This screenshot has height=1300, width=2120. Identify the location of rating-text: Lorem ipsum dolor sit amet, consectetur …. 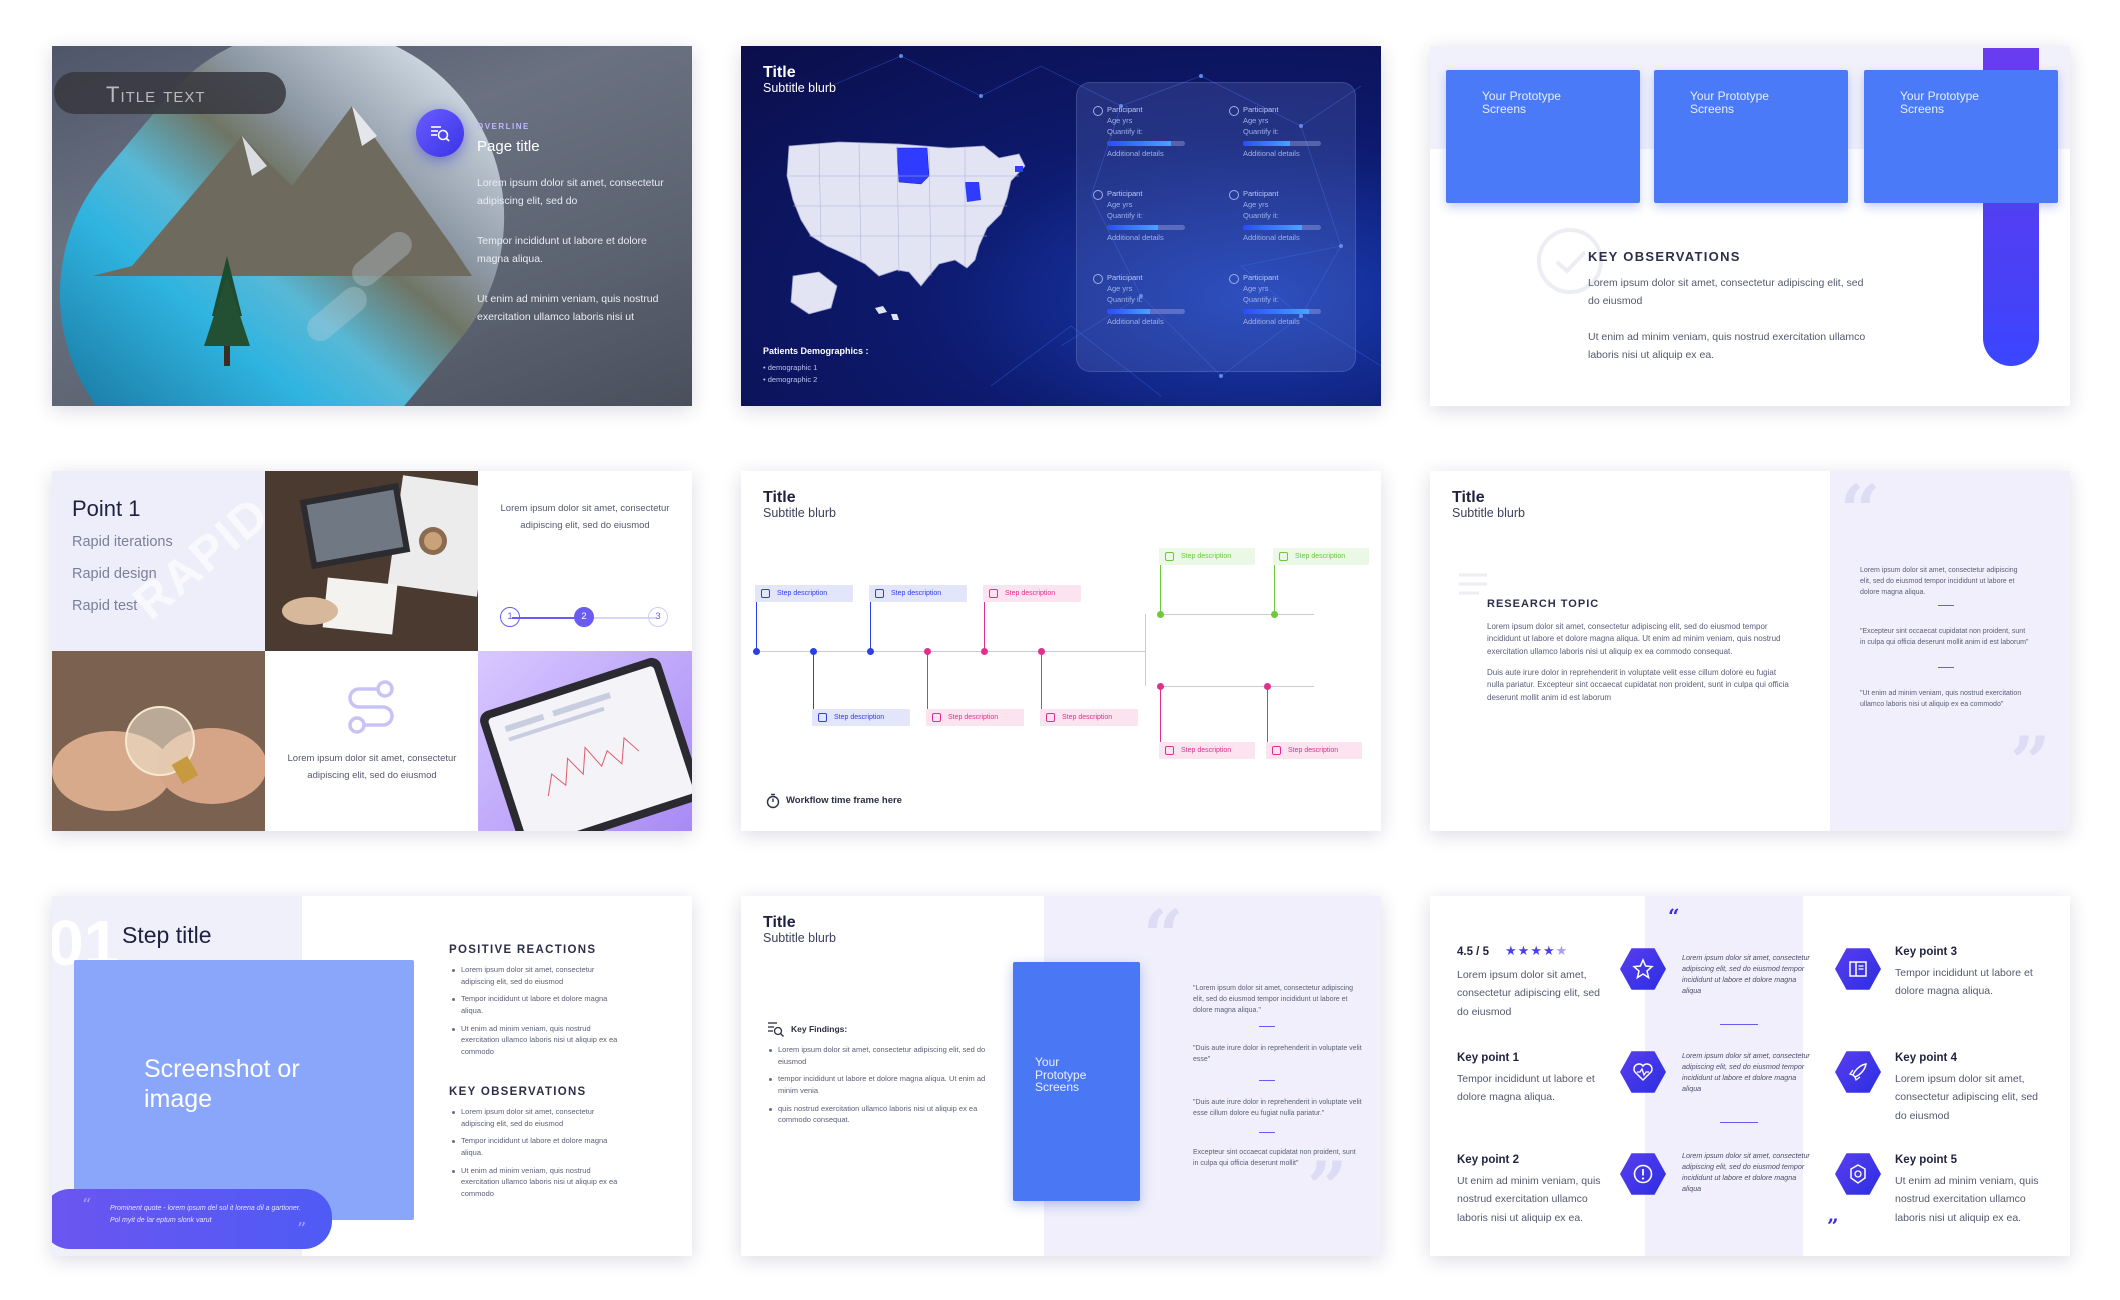
(1528, 993).